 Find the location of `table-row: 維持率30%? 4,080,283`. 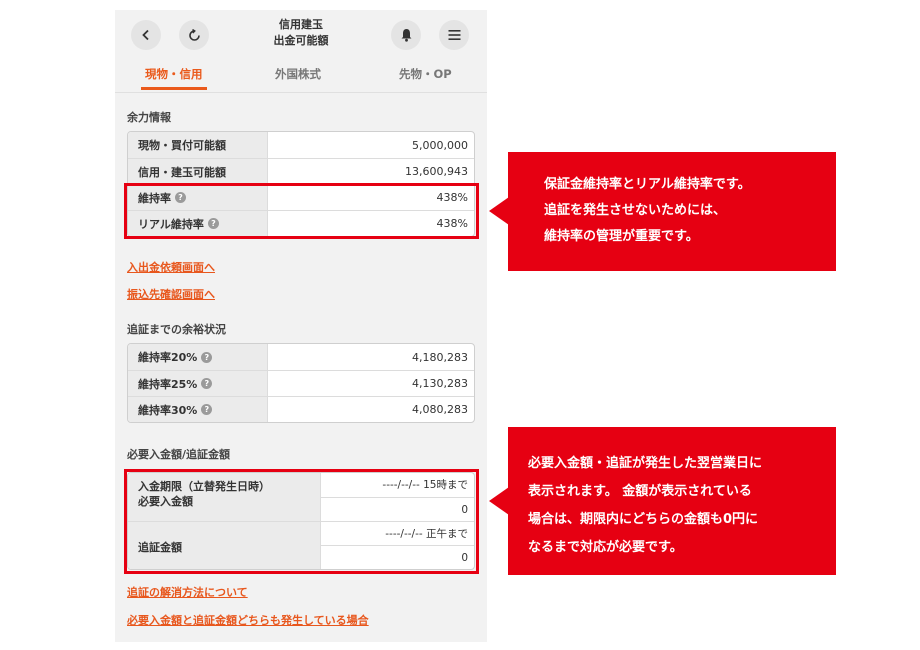

table-row: 維持率30%? 4,080,283 is located at coordinates (301, 409).